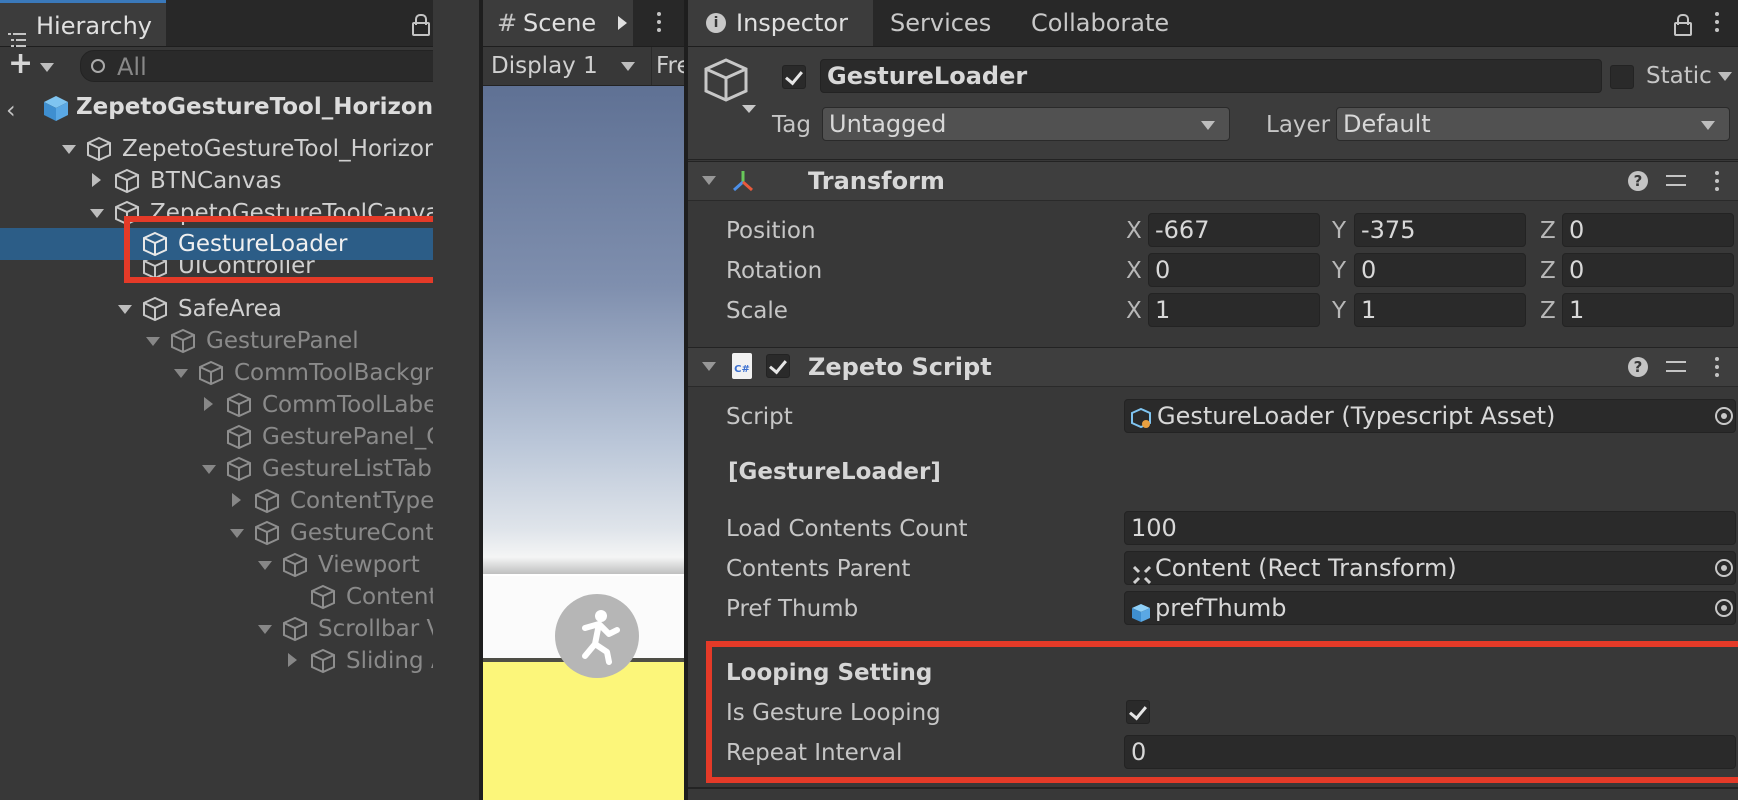 The width and height of the screenshot is (1738, 800). Describe the element at coordinates (1622, 77) in the screenshot. I see `static-checkbox` at that location.